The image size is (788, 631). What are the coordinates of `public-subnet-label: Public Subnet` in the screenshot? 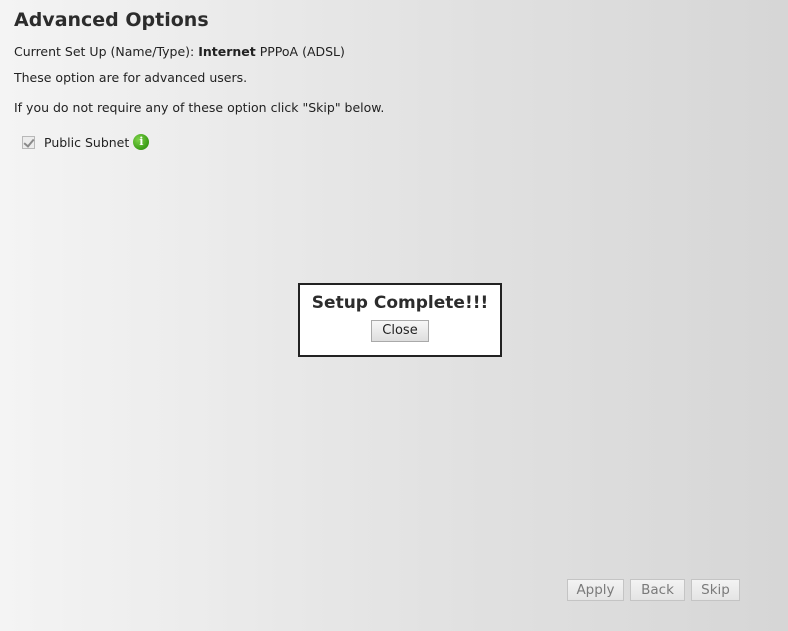 It's located at (87, 142).